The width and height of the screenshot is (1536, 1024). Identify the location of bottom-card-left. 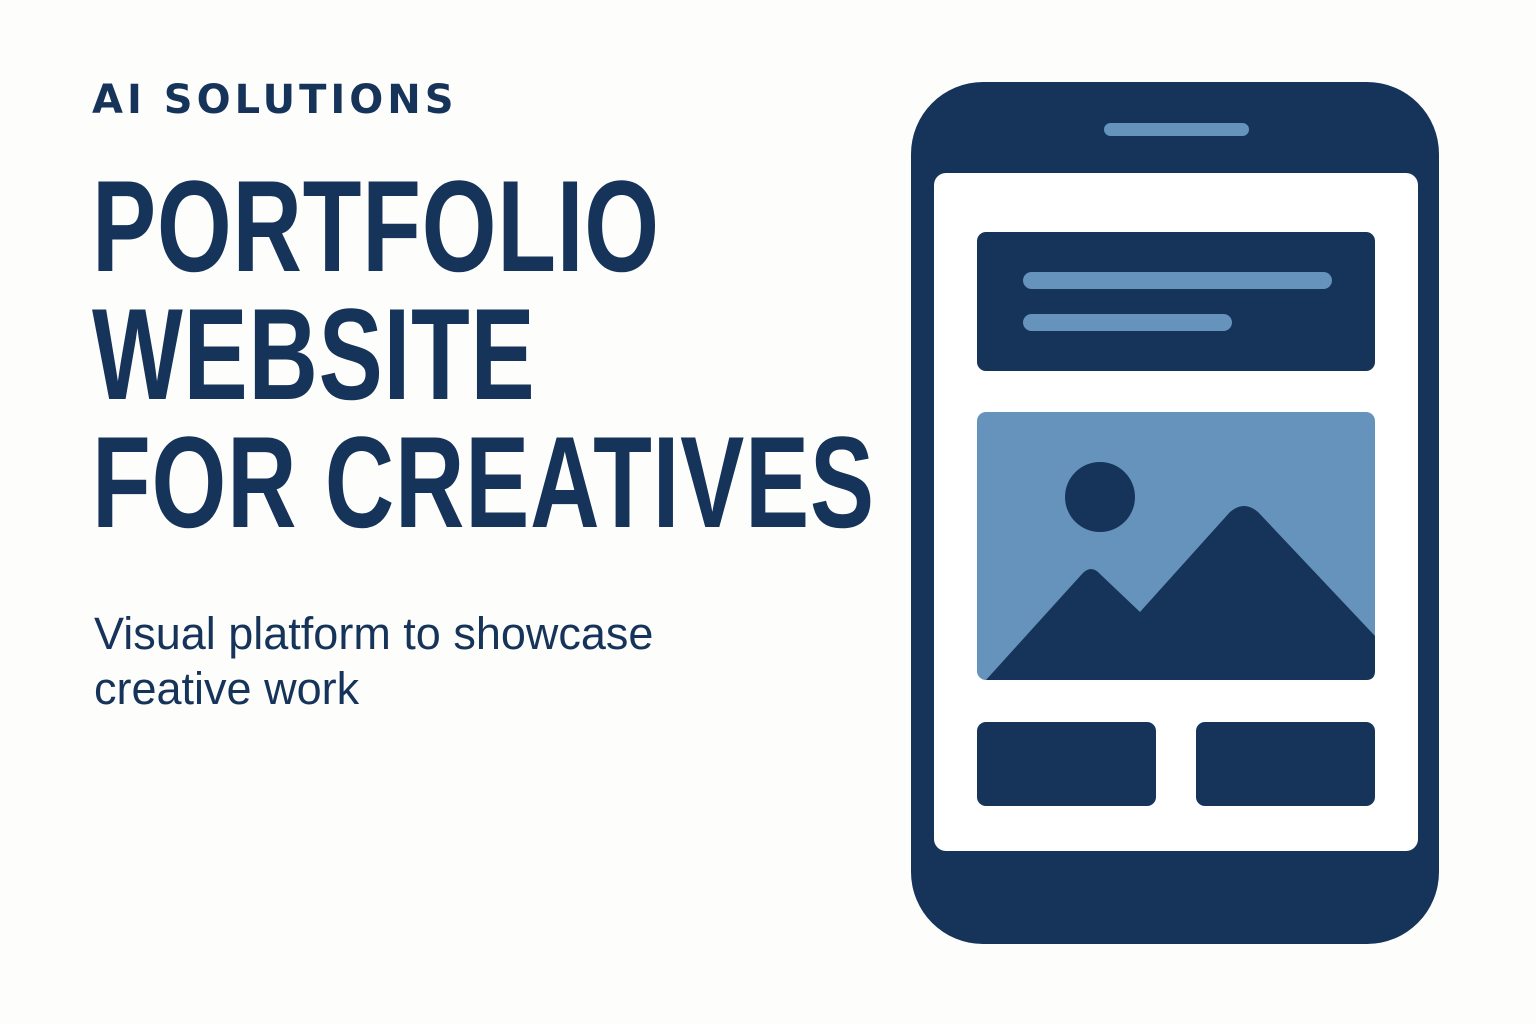
(1066, 764).